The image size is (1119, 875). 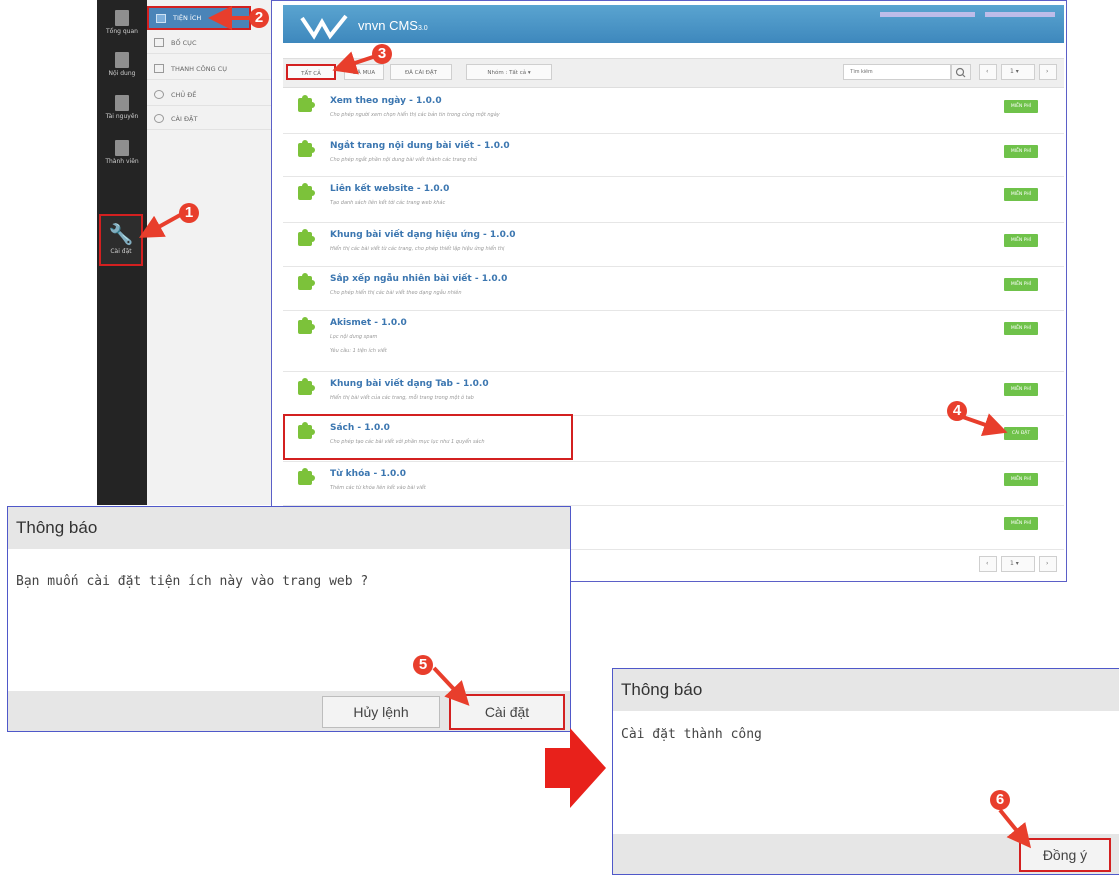 I want to click on big-arrow-icon, so click(x=575, y=768).